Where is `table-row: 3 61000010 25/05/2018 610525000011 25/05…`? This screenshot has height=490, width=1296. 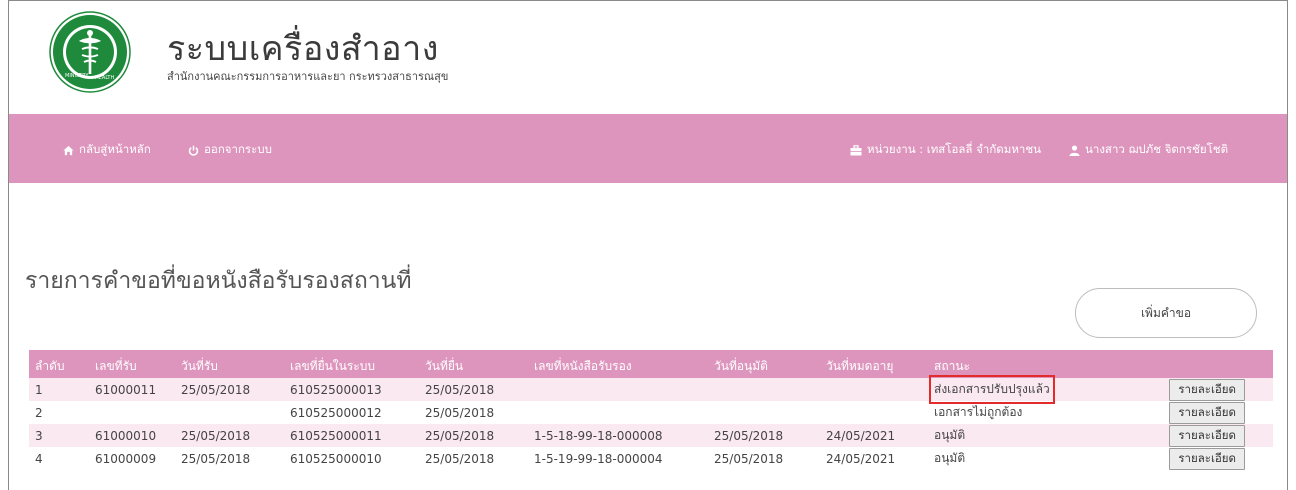 table-row: 3 61000010 25/05/2018 610525000011 25/05… is located at coordinates (651, 435).